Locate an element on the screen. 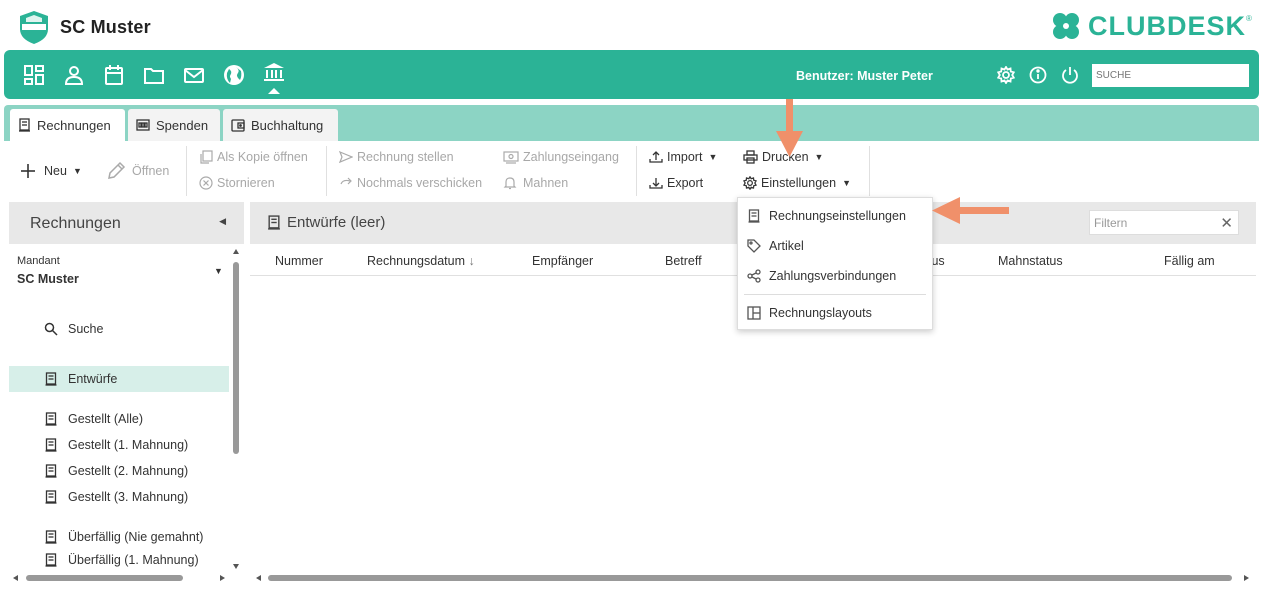 This screenshot has width=1264, height=591. sidebar-item-ueberfaellig-1-mahnung: Überfällig (1. Mahnung) is located at coordinates (119, 560).